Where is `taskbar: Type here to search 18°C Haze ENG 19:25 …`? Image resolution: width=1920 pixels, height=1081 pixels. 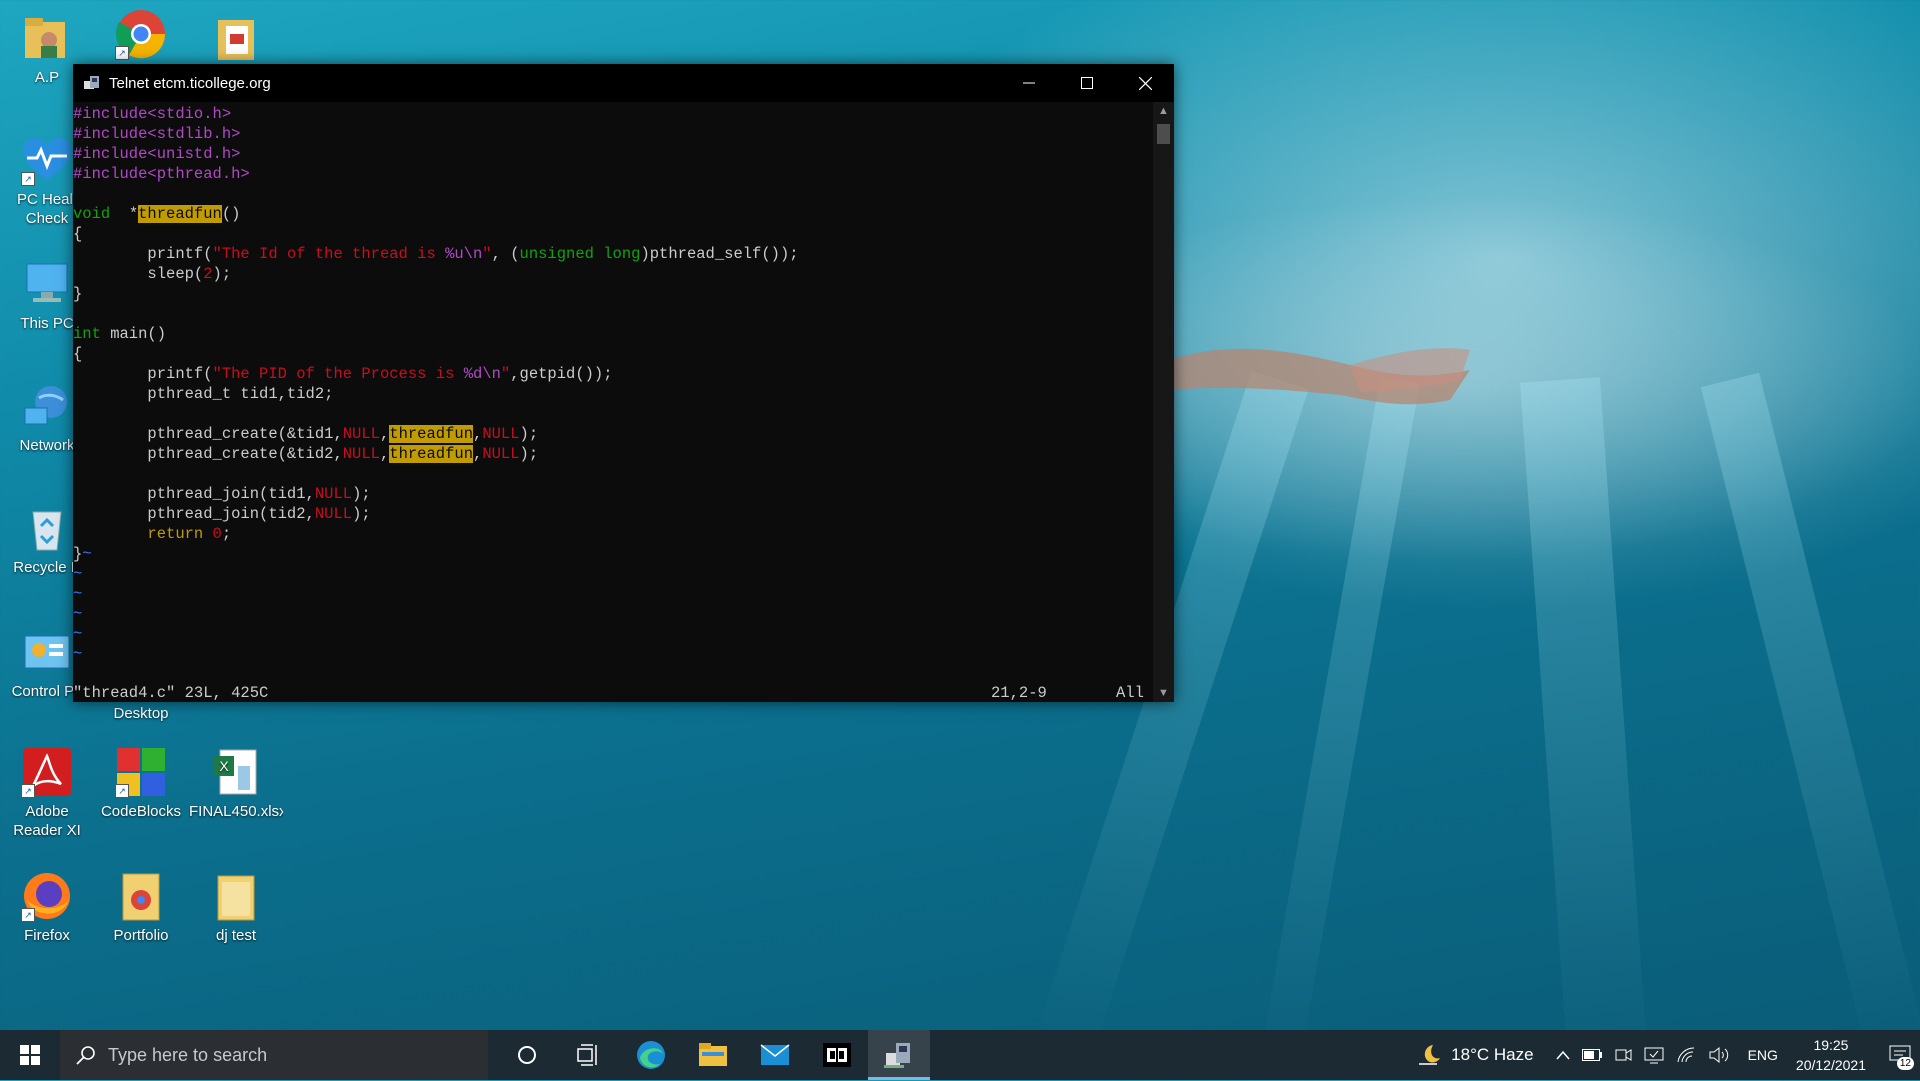 taskbar: Type here to search 18°C Haze ENG 19:25 … is located at coordinates (960, 1055).